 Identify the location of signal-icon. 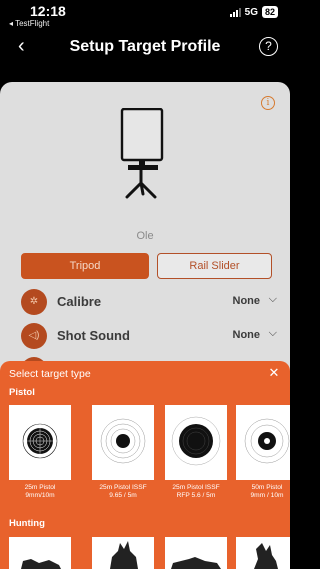
(235, 12).